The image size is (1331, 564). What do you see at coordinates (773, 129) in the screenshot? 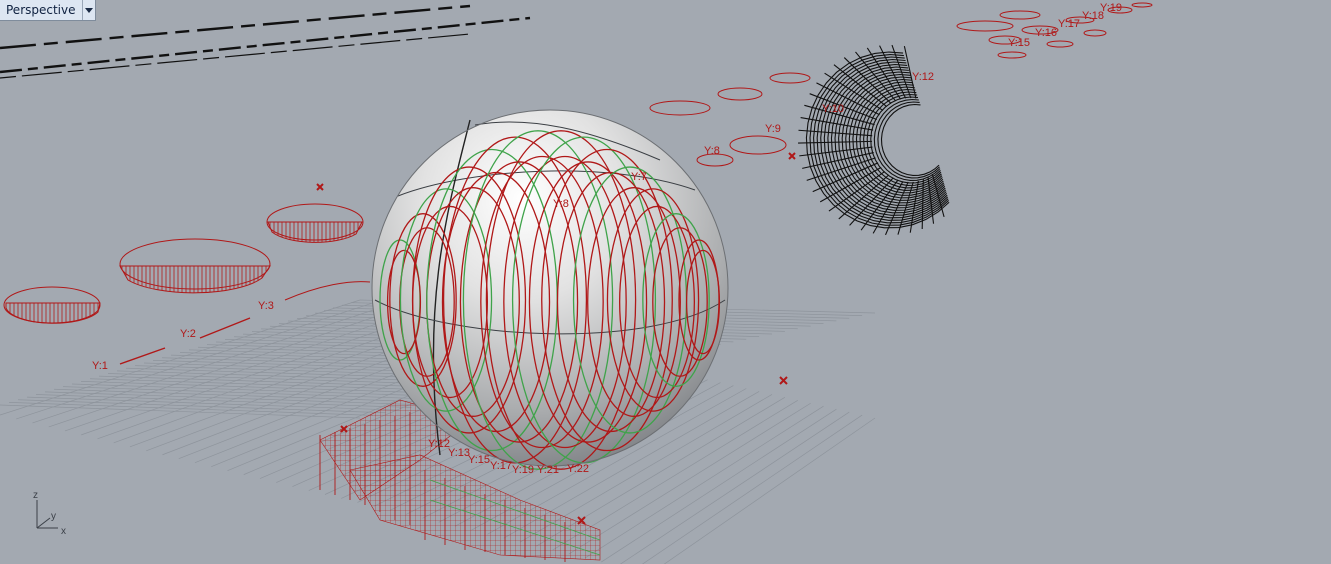
I see `slice-label: Y:9` at bounding box center [773, 129].